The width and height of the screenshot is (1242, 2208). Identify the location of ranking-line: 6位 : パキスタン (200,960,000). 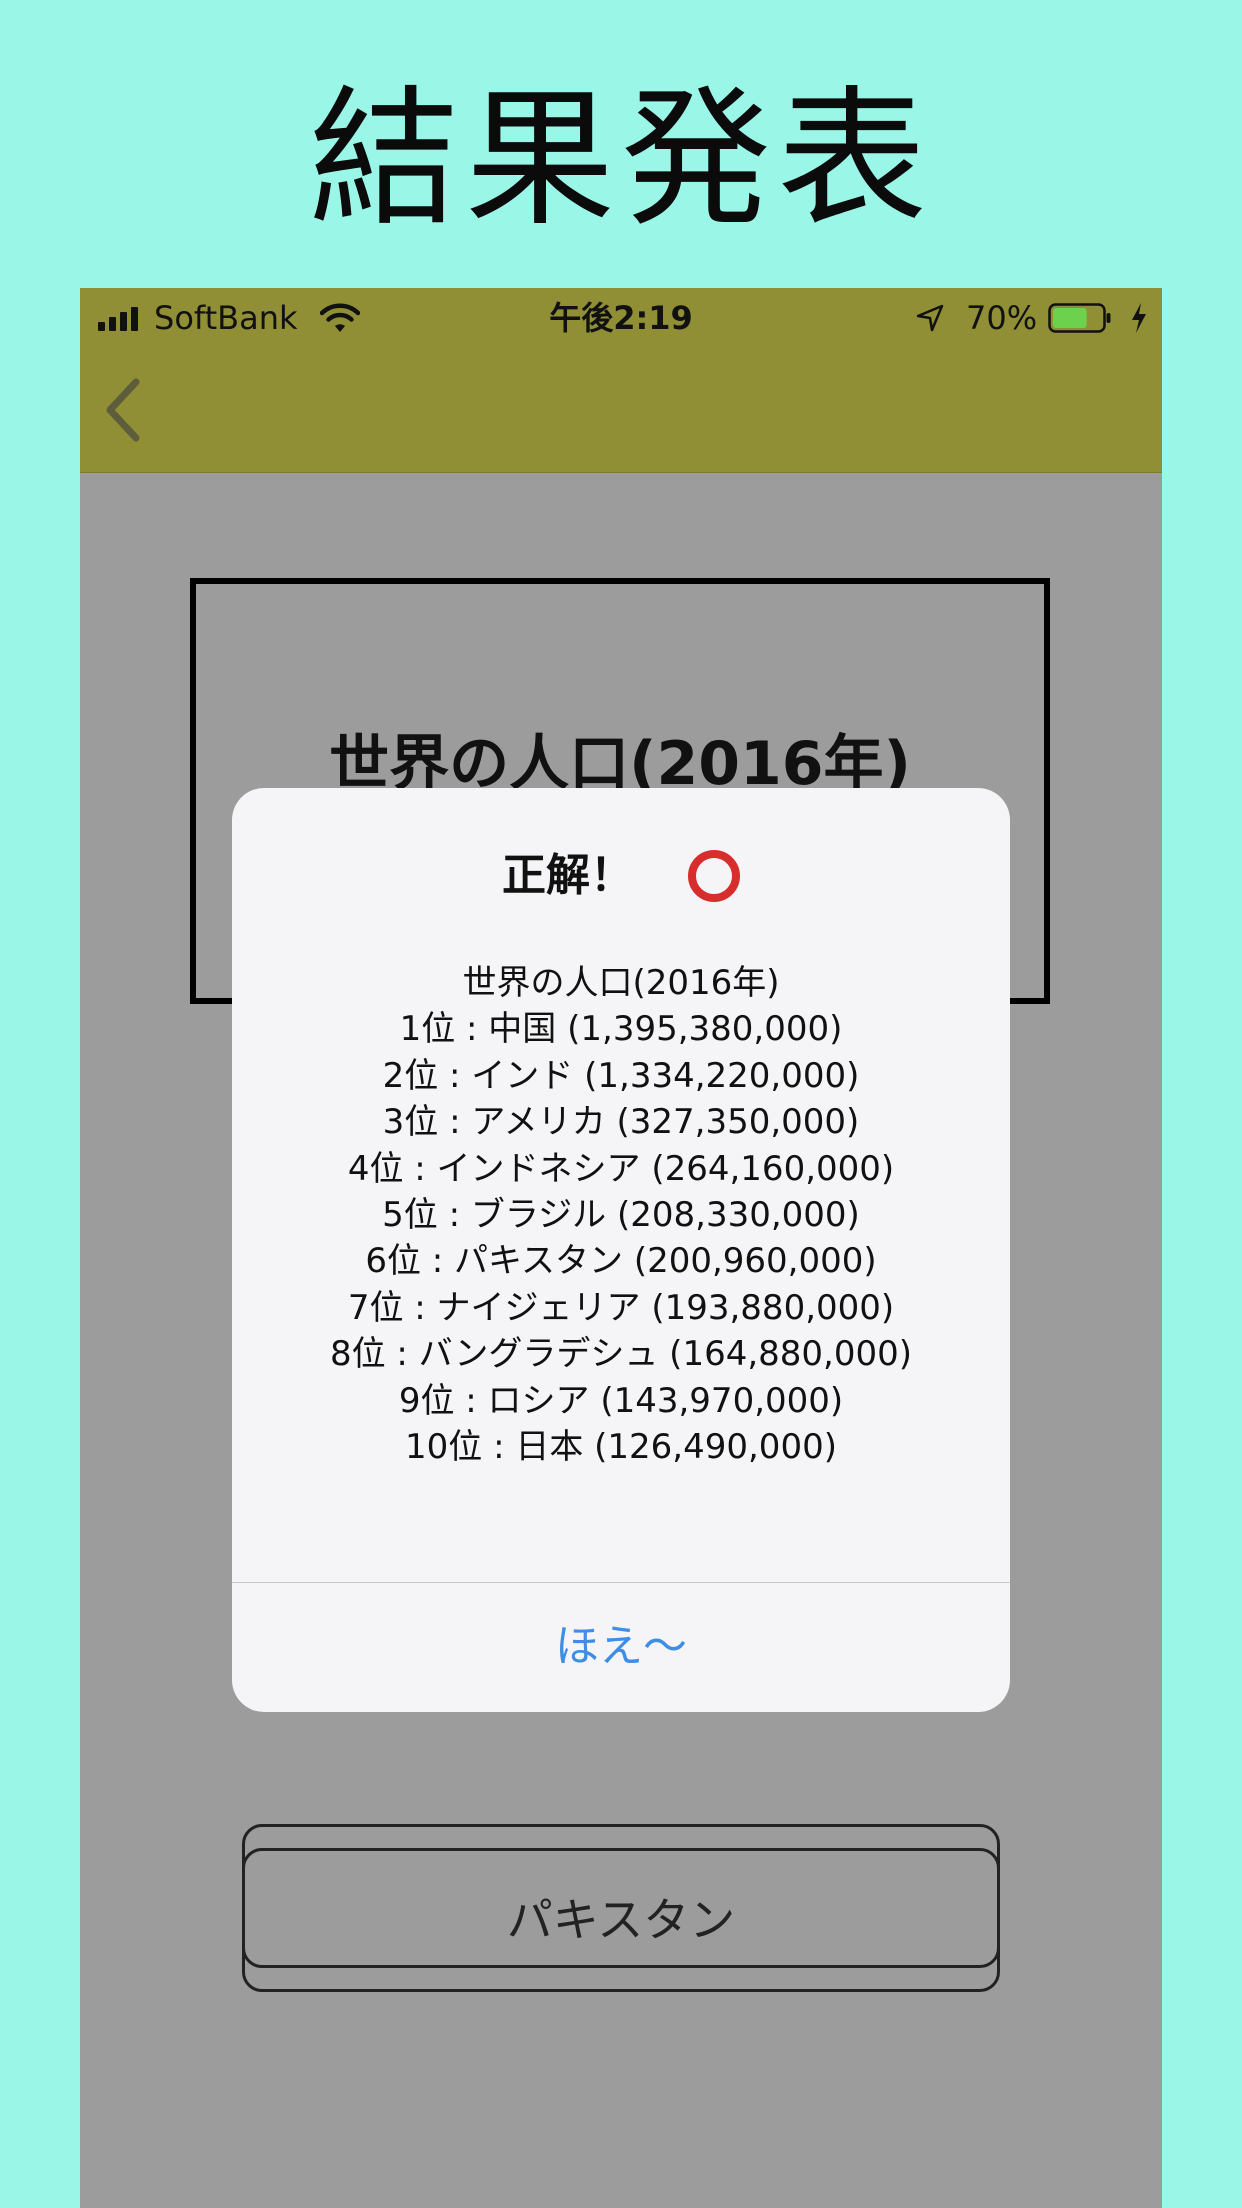
(621, 1261).